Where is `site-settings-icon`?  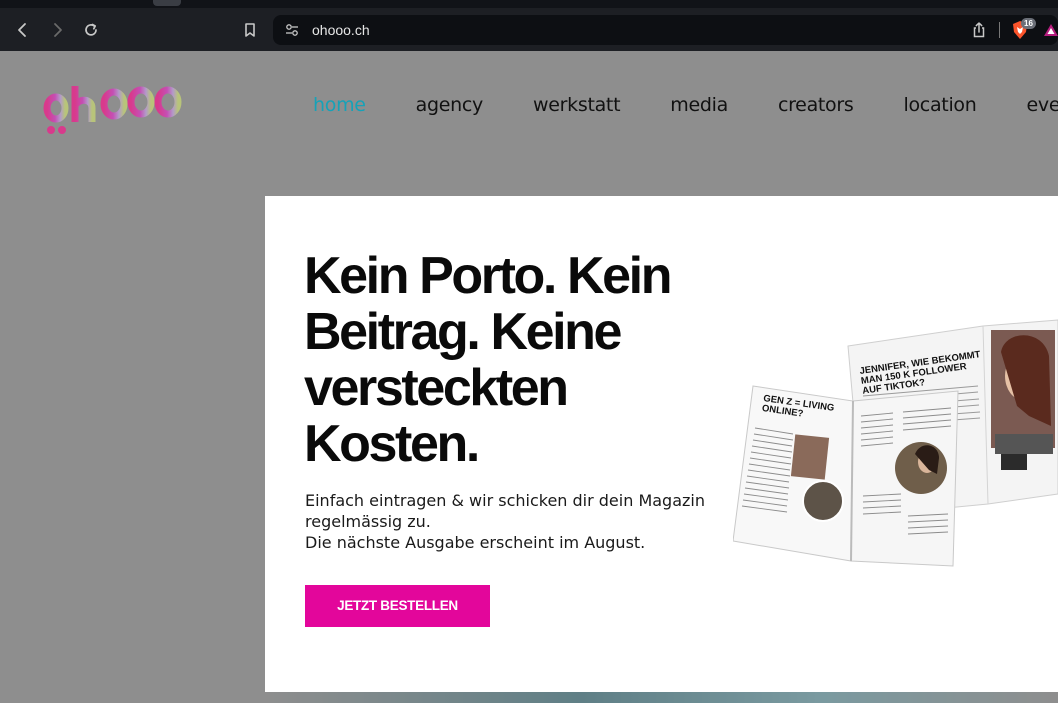
site-settings-icon is located at coordinates (292, 30).